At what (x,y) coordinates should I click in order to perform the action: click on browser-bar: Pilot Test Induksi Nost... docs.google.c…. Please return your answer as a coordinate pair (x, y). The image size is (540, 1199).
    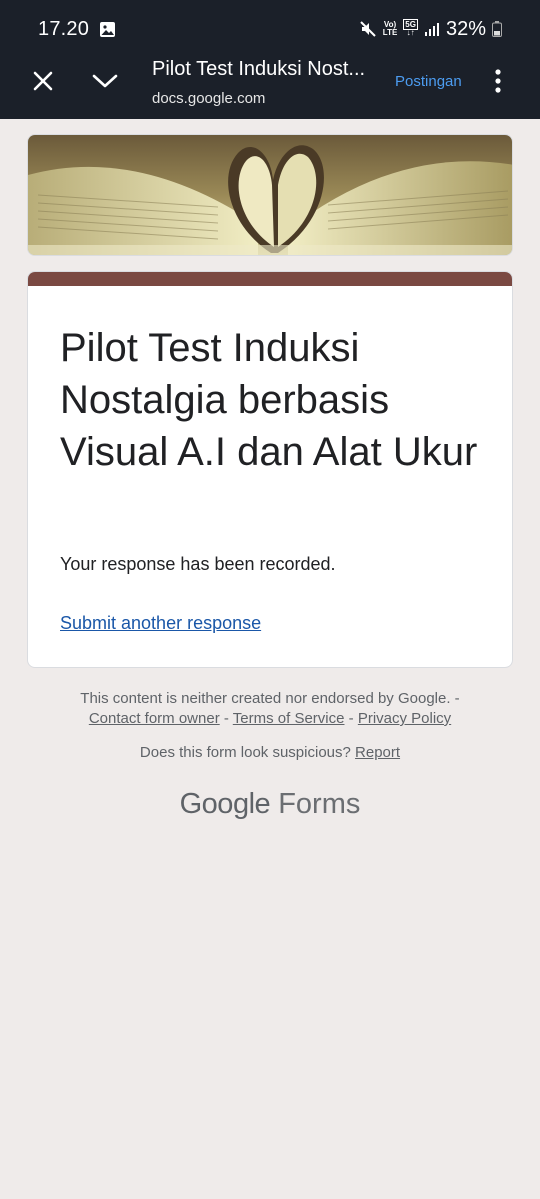
    Looking at the image, I should click on (270, 88).